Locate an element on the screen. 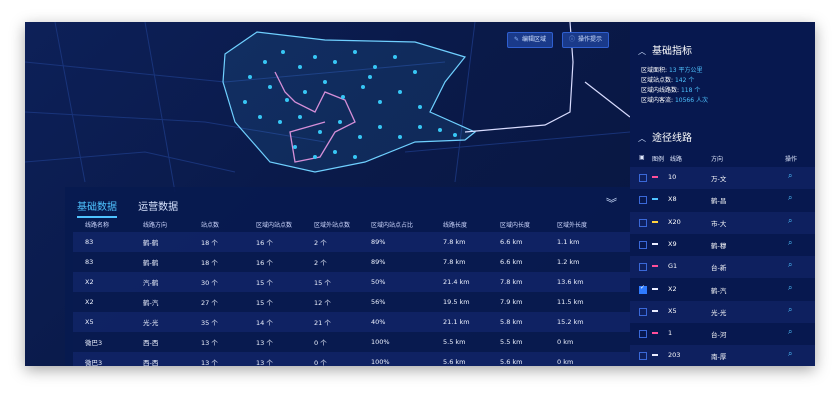 The height and width of the screenshot is (420, 838). metric-lines: 区域内线路数: 118 个 is located at coordinates (671, 90).